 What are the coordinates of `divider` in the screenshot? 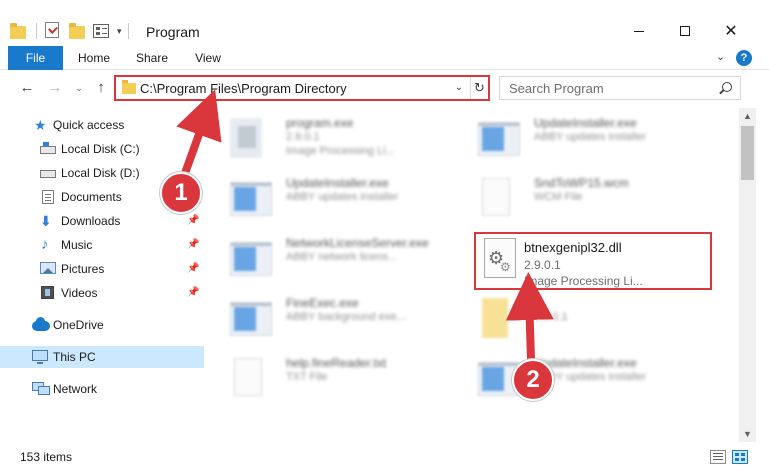 It's located at (128, 31).